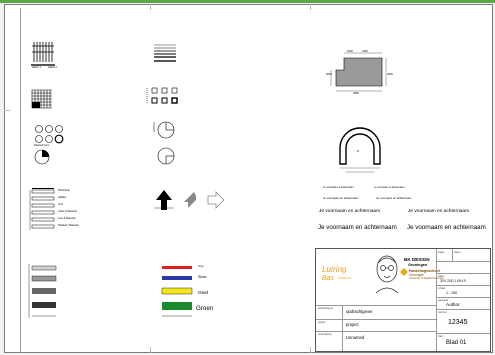 Image resolution: width=495 pixels, height=355 pixels. Describe the element at coordinates (322, 322) in the screenshot. I see `label-project: project` at that location.